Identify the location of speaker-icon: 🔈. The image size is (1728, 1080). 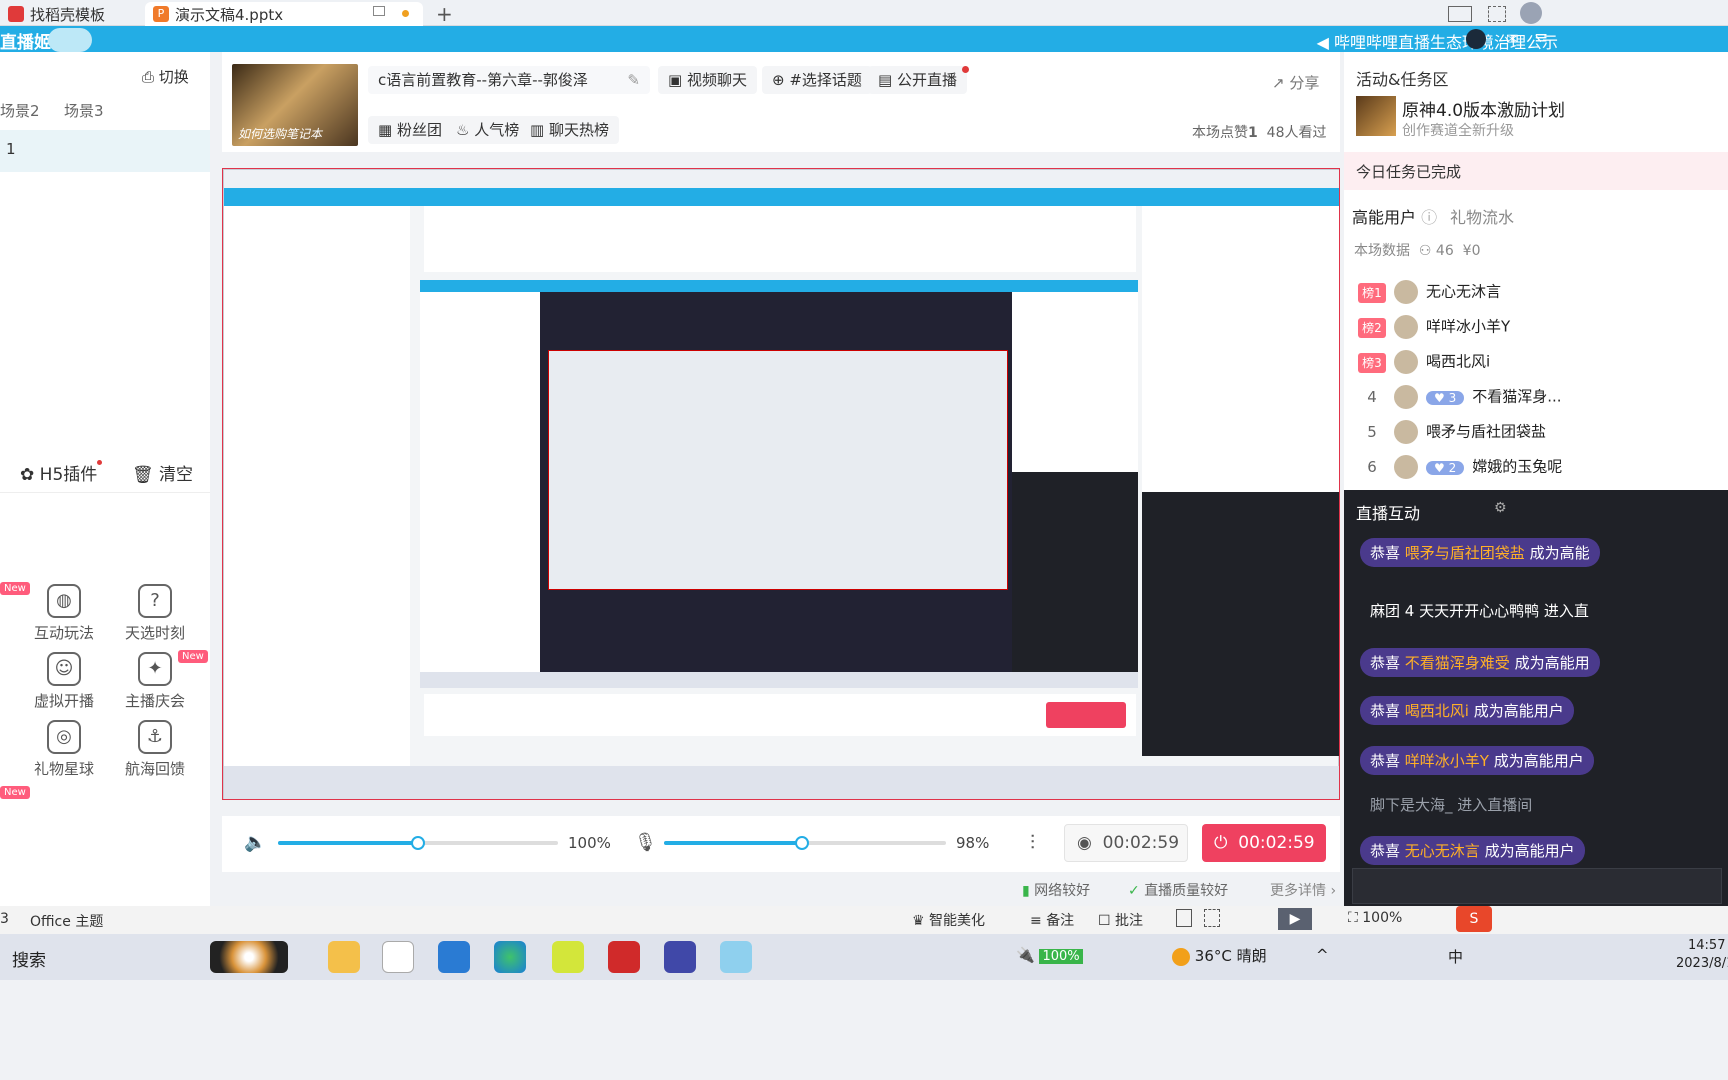
(255, 842).